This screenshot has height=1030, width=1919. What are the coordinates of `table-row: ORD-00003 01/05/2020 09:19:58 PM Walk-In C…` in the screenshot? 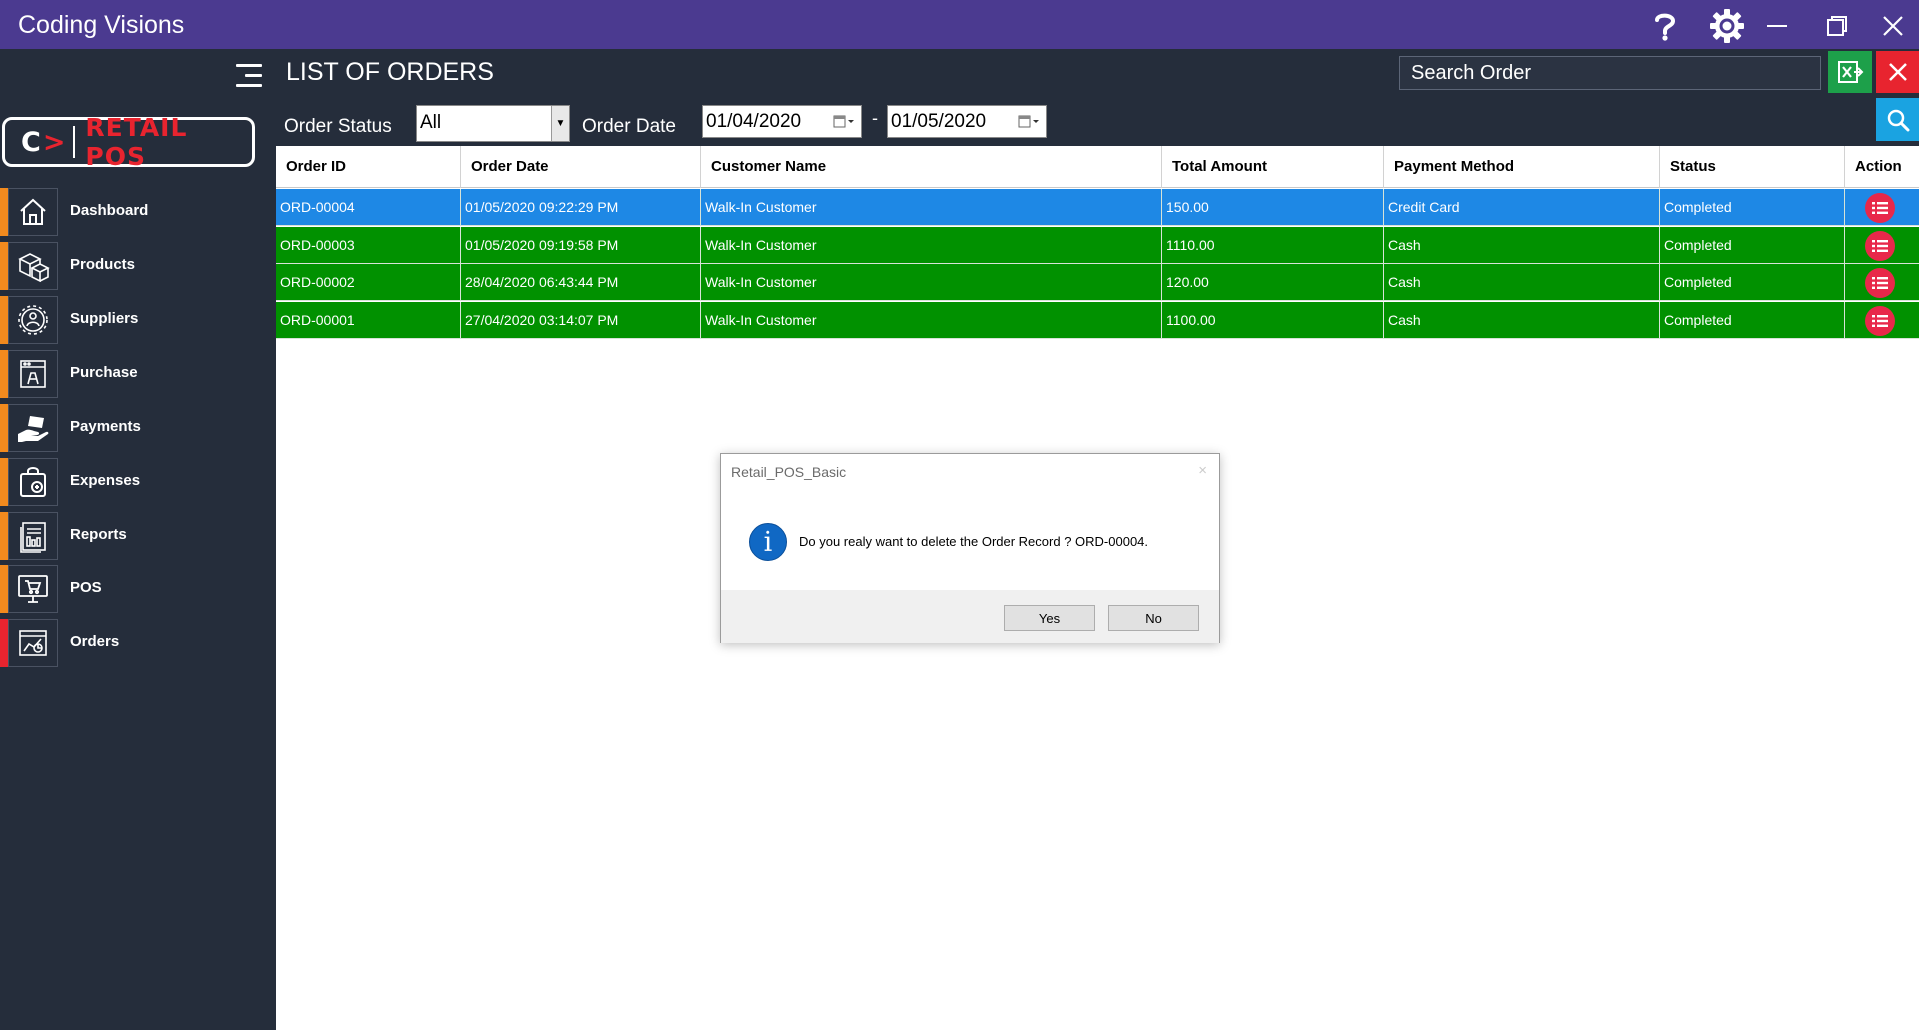 It's located at (1097, 245).